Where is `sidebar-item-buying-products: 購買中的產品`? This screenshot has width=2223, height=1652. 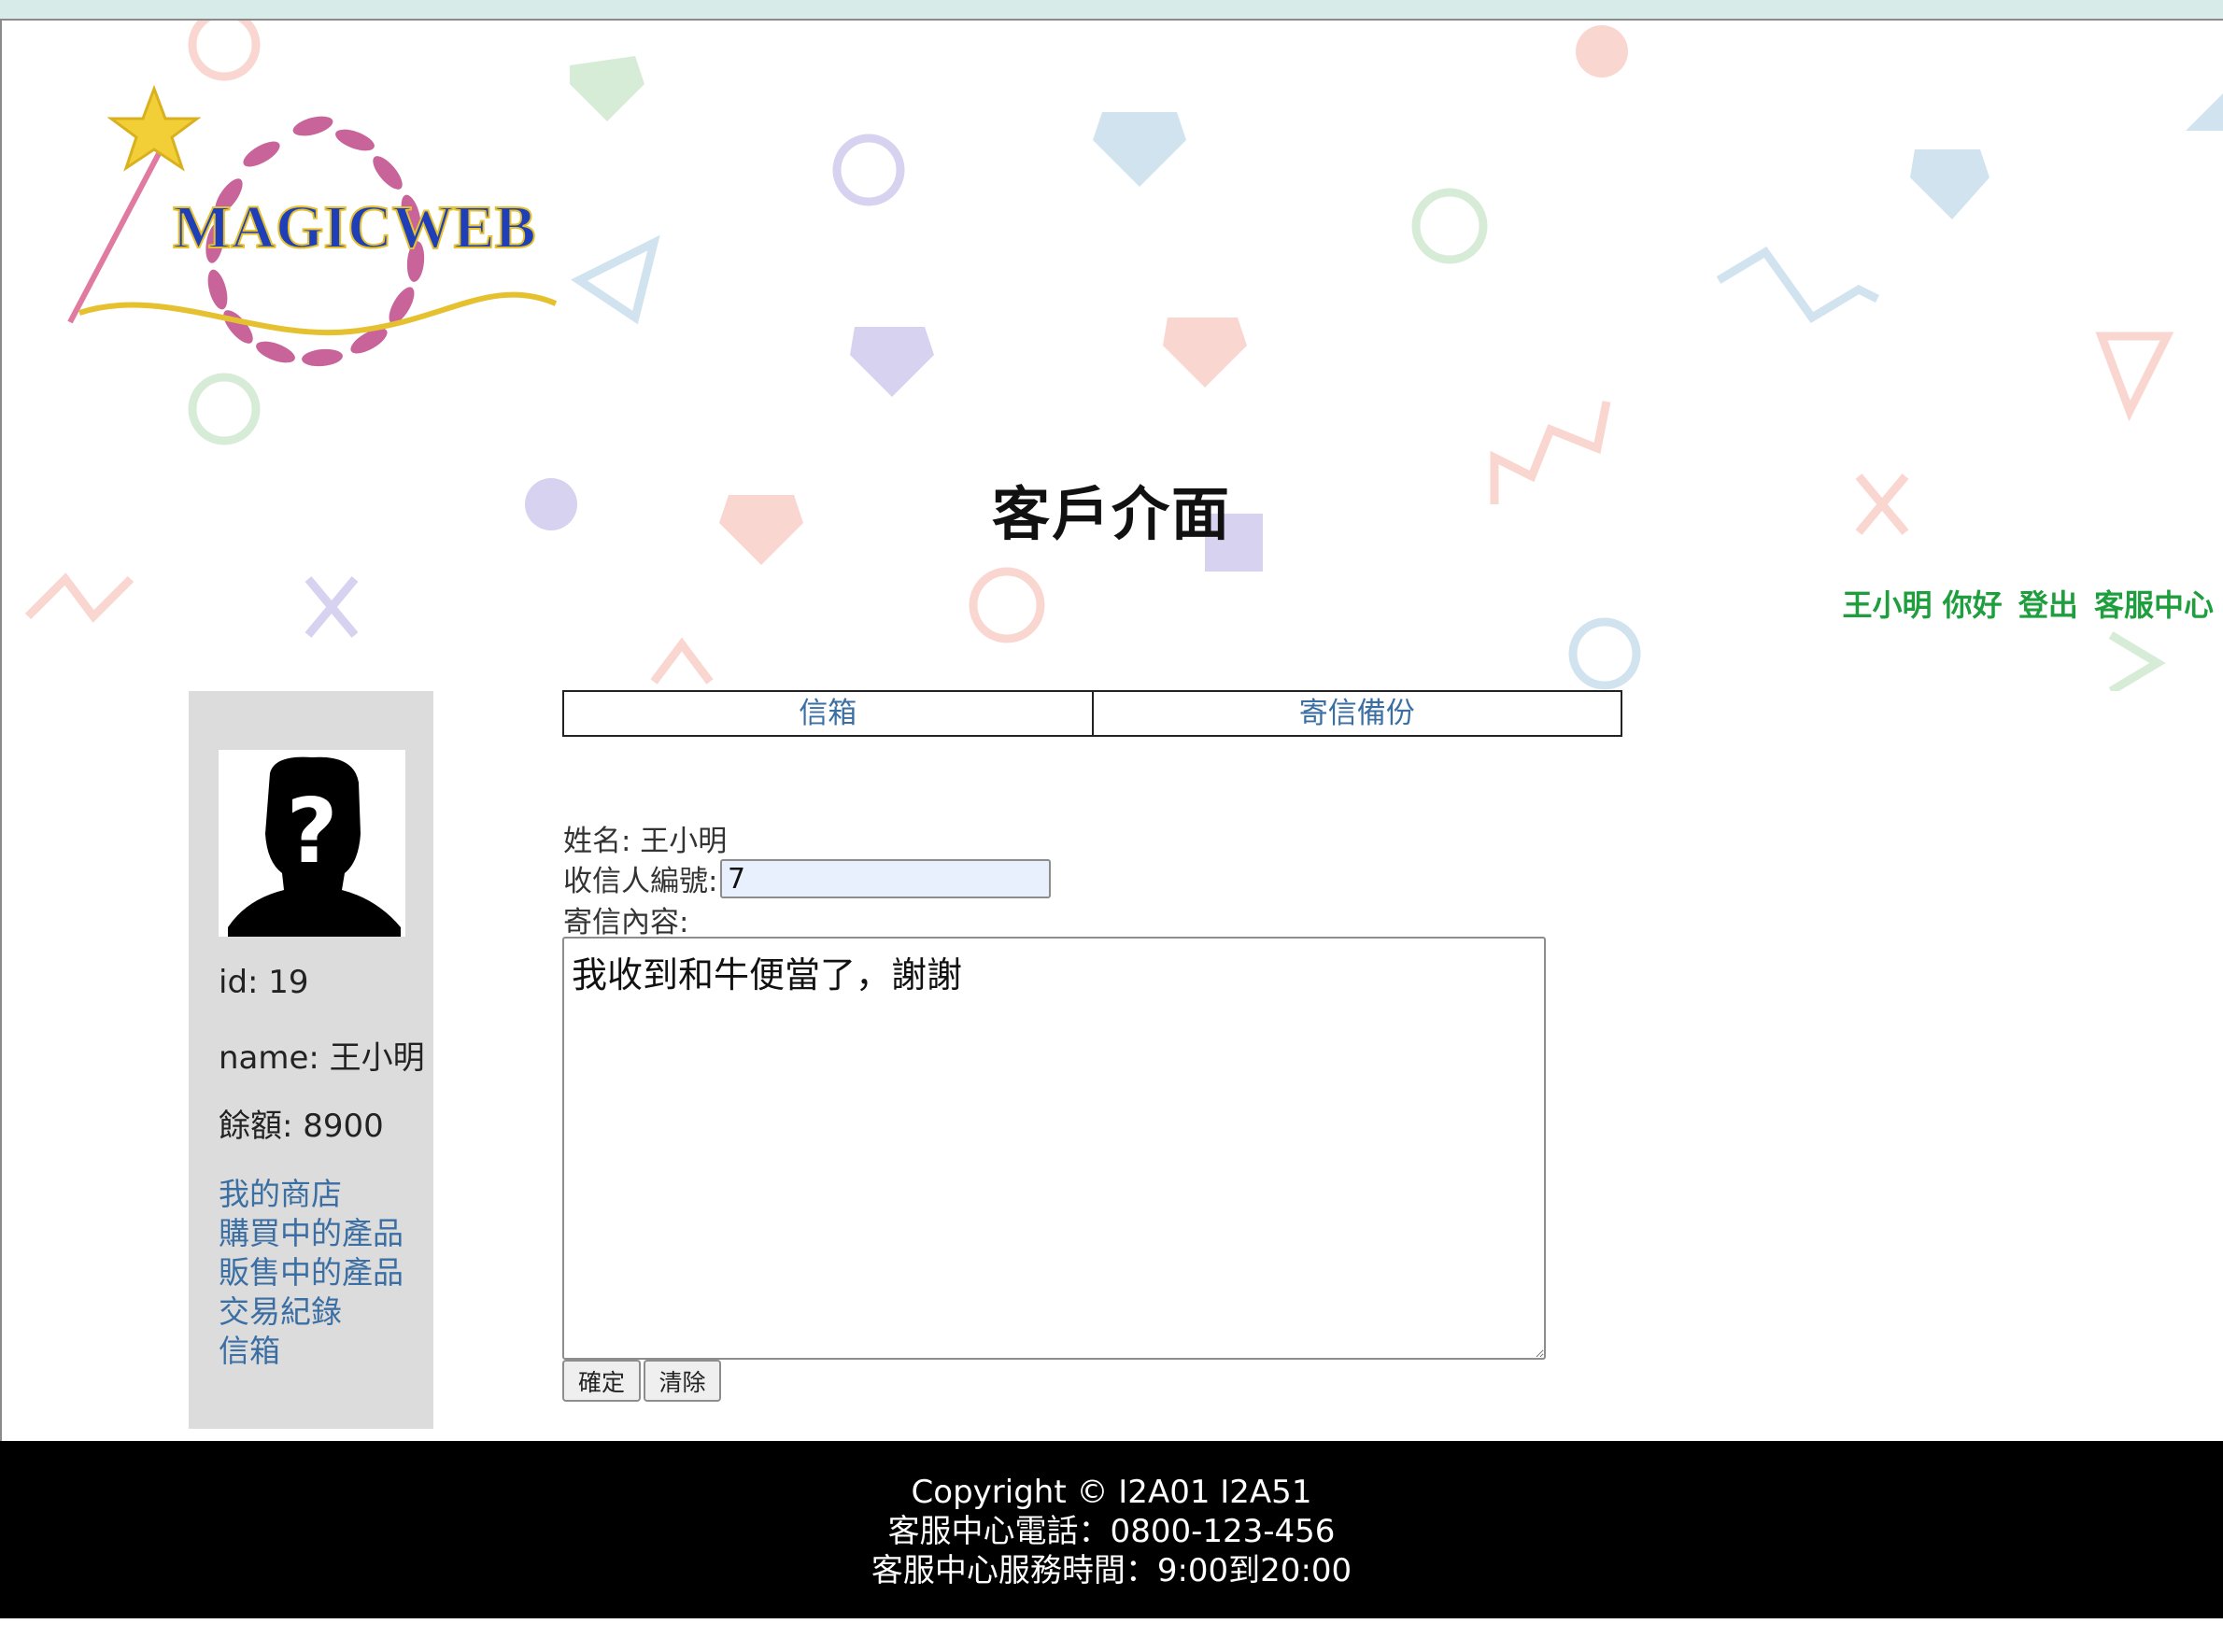 sidebar-item-buying-products: 購買中的產品 is located at coordinates (311, 1233).